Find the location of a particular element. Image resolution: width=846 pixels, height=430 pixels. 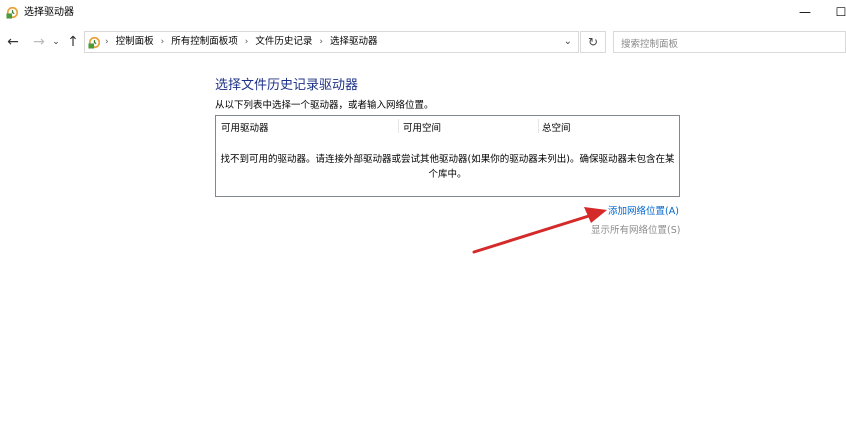

breadcrumb-all-items: 所有控制面板项 is located at coordinates (204, 41).